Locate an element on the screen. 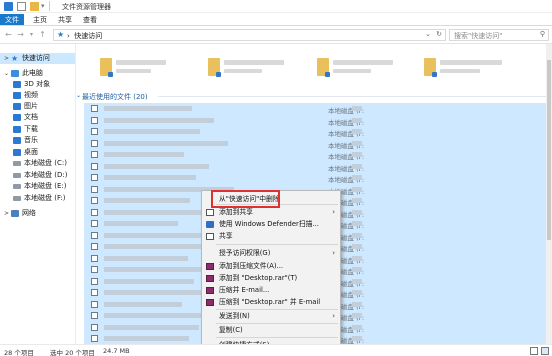 The width and height of the screenshot is (552, 356). sidebar-item-drive-c: 本地磁盘 (C:) is located at coordinates (37, 163).